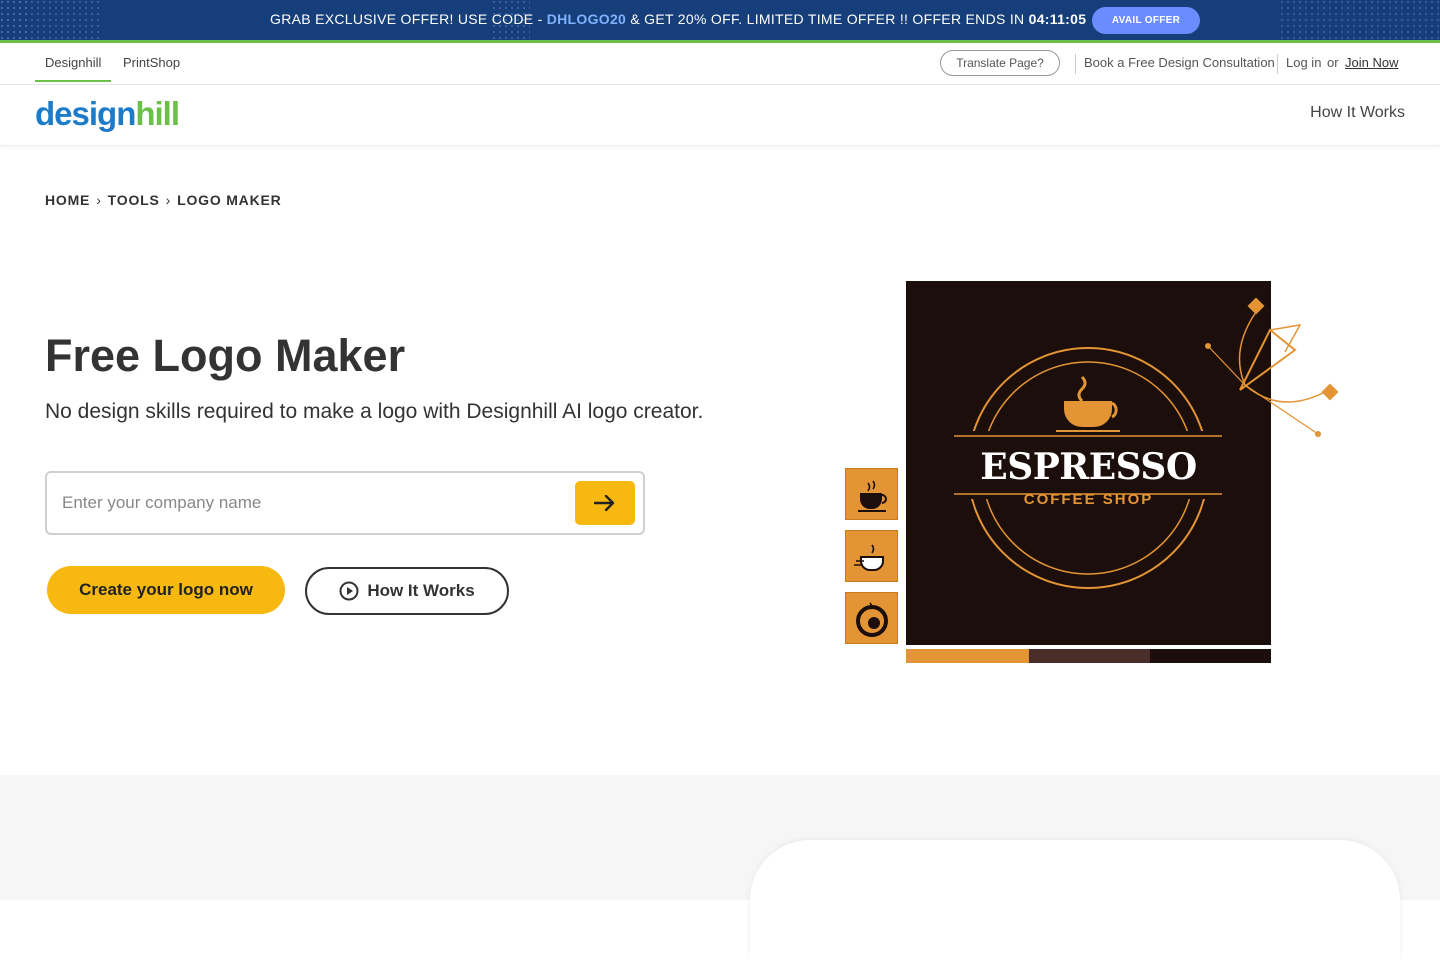 Image resolution: width=1440 pixels, height=960 pixels. I want to click on logo-illustration: ESPRESSO COFFEE SHOP, so click(1095, 472).